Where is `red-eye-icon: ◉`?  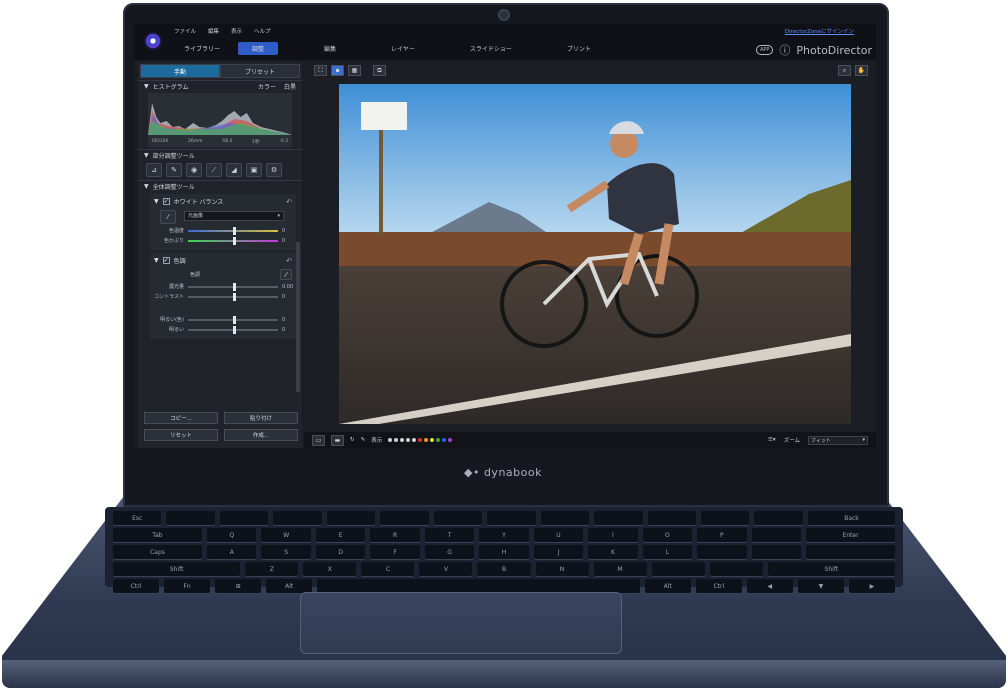 red-eye-icon: ◉ is located at coordinates (194, 170).